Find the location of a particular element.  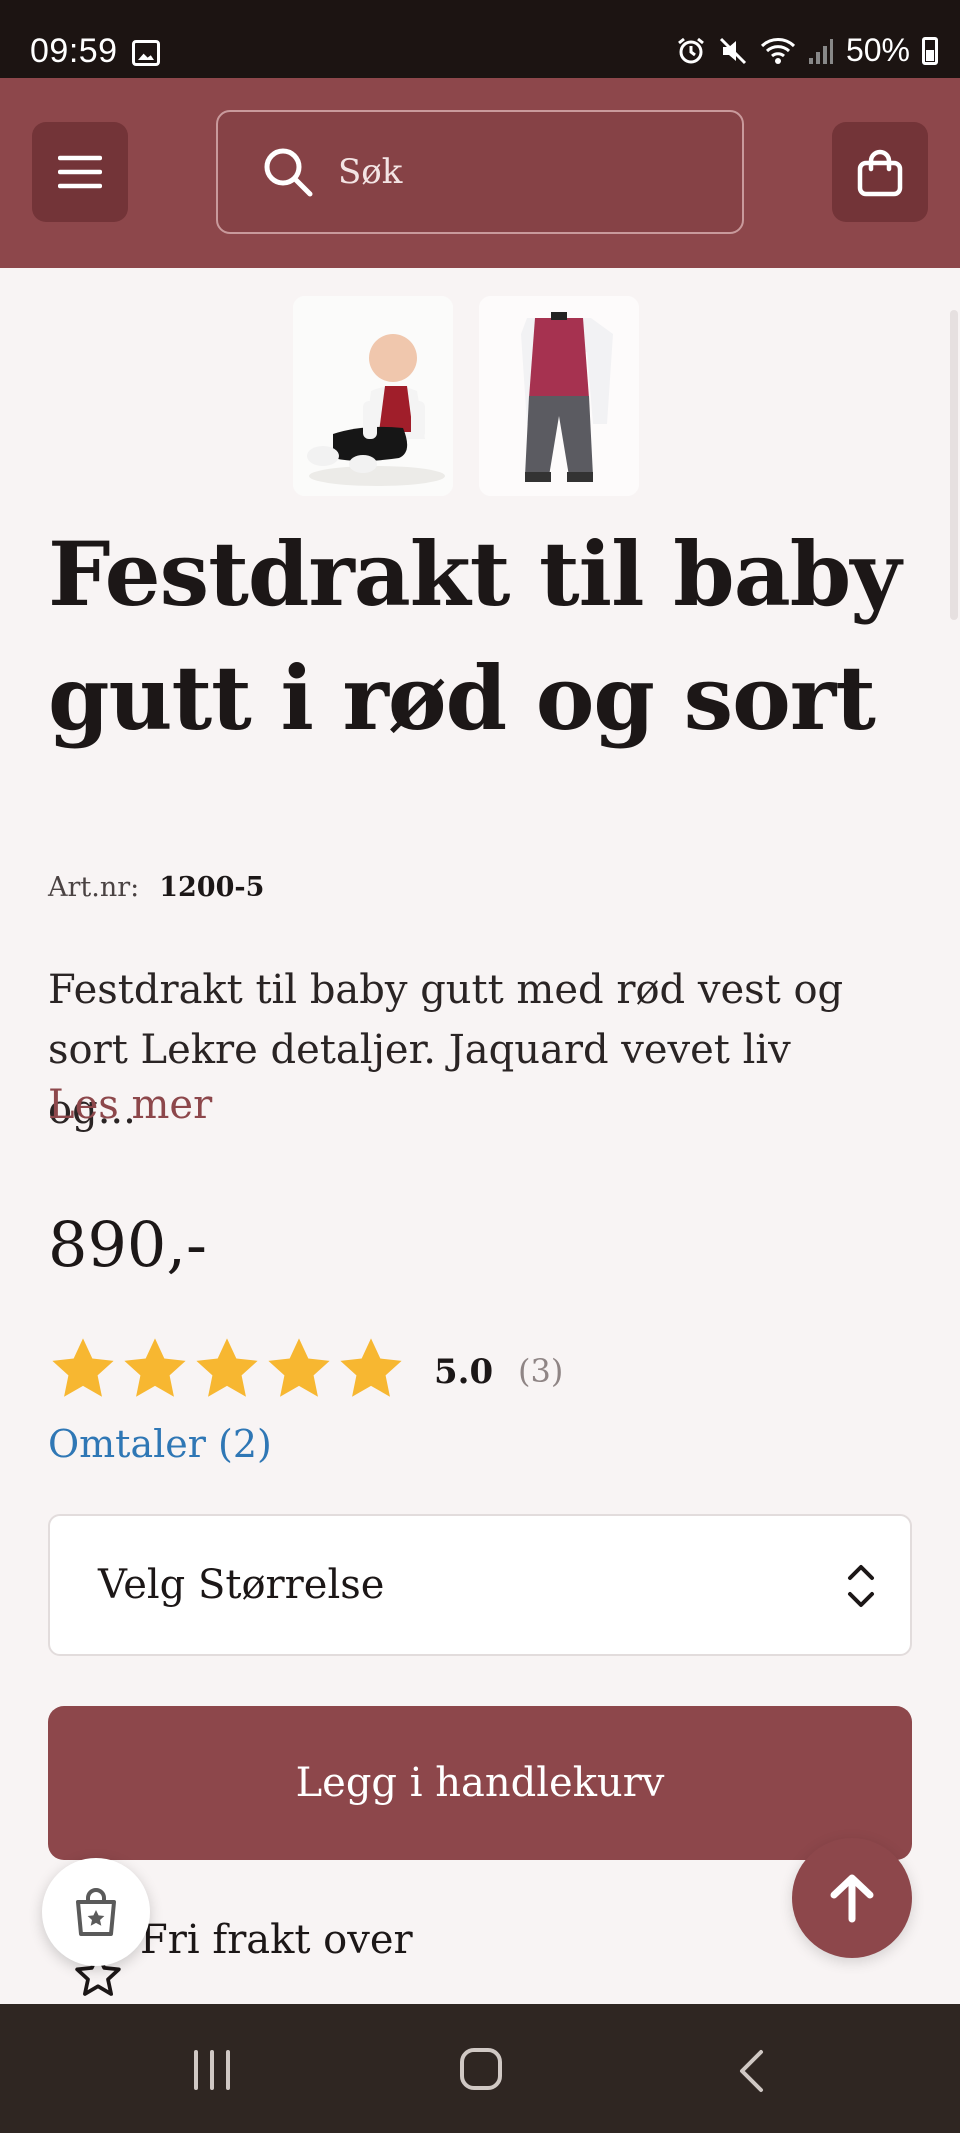

scroll-to-top-button is located at coordinates (852, 1898).